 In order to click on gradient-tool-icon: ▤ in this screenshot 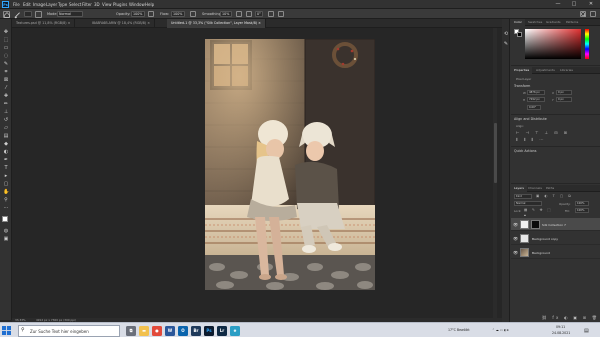, I will do `click(6, 136)`.